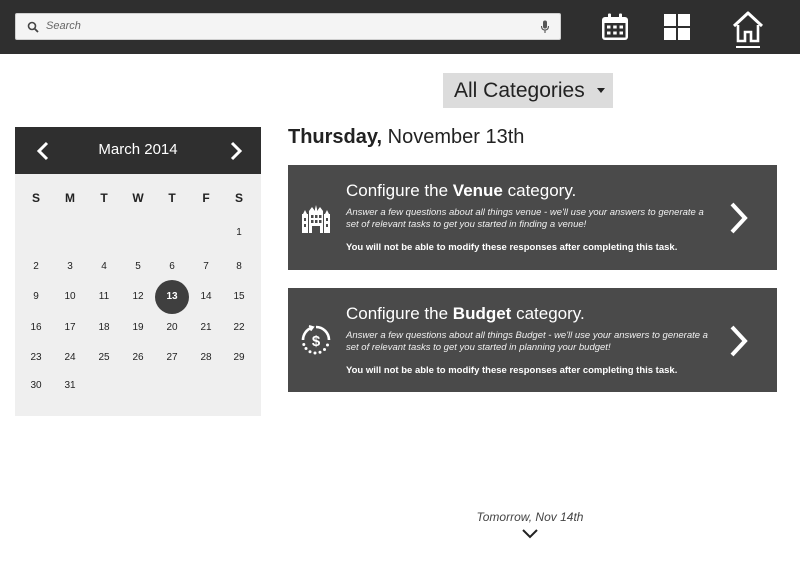 Image resolution: width=800 pixels, height=569 pixels. Describe the element at coordinates (239, 233) in the screenshot. I see `calendar-day: 1` at that location.